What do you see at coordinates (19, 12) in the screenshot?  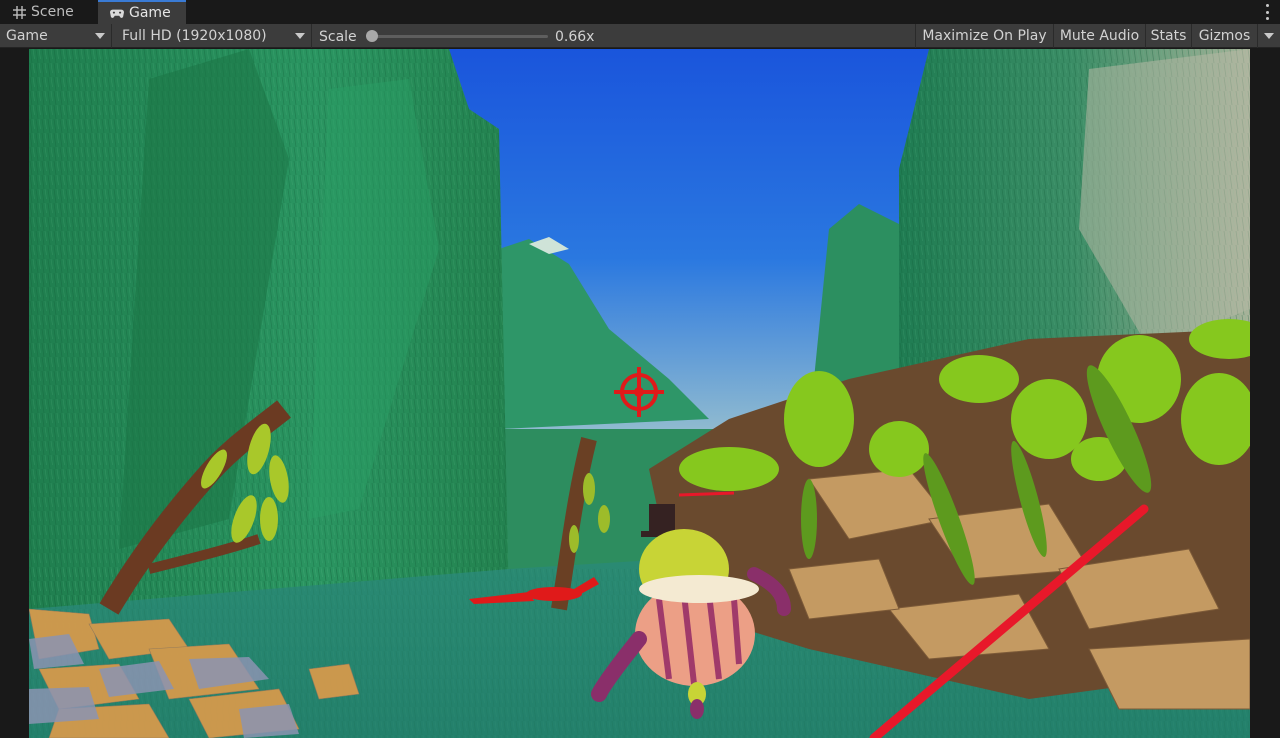 I see `grid-icon` at bounding box center [19, 12].